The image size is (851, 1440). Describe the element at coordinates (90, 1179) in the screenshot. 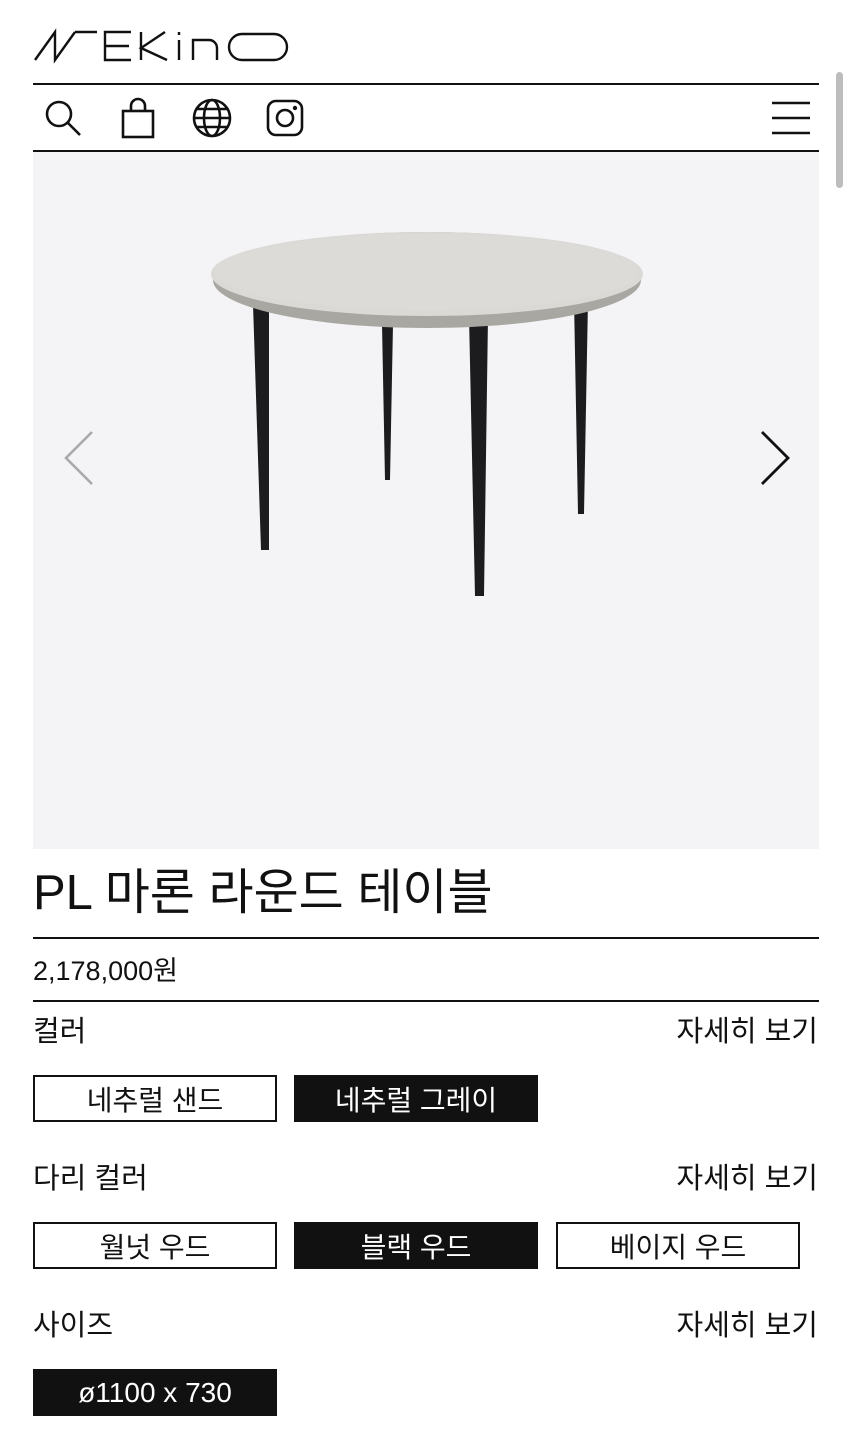

I see `leg-color-option-label: 다리 컬러` at that location.